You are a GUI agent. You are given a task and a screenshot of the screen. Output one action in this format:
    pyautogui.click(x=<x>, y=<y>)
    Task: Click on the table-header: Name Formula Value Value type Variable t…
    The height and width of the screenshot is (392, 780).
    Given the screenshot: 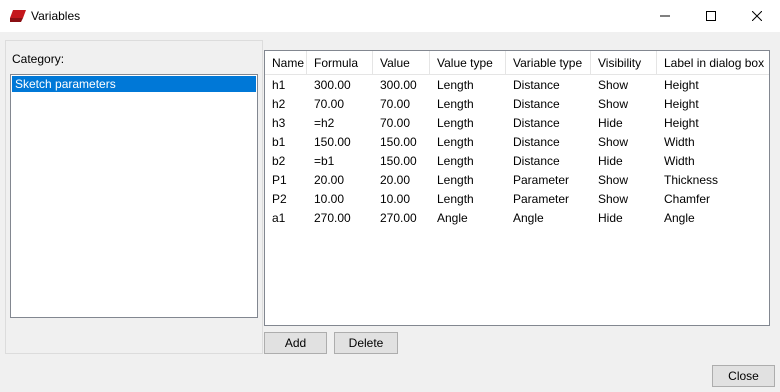 What is the action you would take?
    pyautogui.click(x=517, y=63)
    